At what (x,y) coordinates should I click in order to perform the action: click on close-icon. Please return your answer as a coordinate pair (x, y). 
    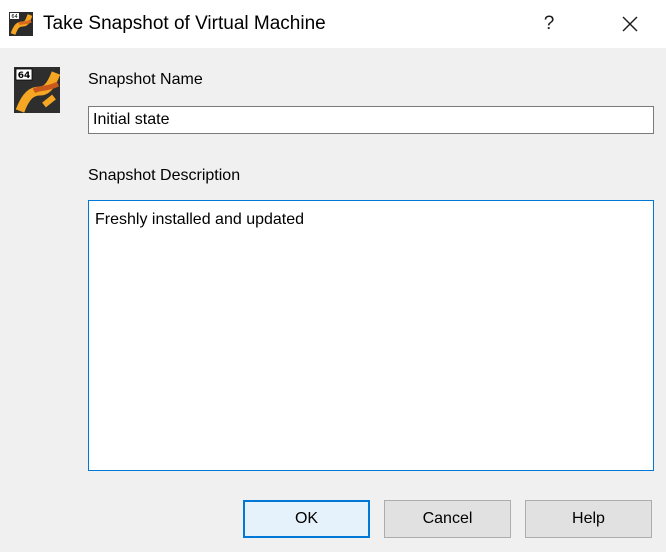
    Looking at the image, I should click on (630, 24).